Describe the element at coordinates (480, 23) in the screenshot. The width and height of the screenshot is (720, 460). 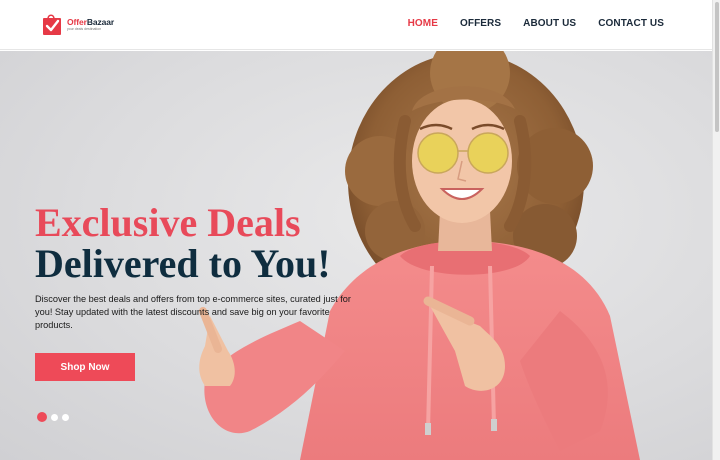
I see `nav-offers: OFFERS` at that location.